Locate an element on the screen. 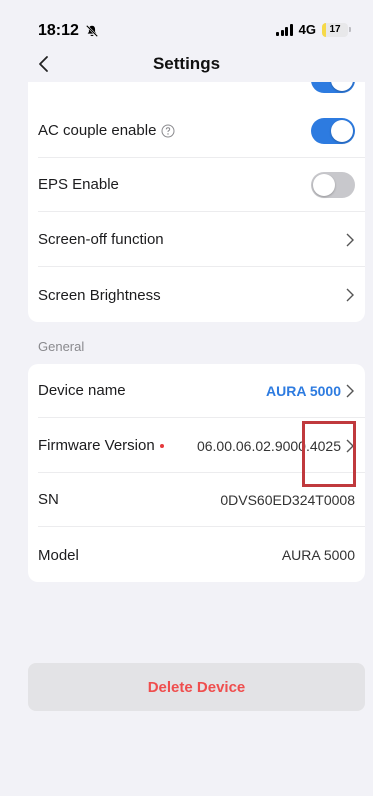 Image resolution: width=373 pixels, height=796 pixels. status-bar: 18:12 4G 17 is located at coordinates (186, 25).